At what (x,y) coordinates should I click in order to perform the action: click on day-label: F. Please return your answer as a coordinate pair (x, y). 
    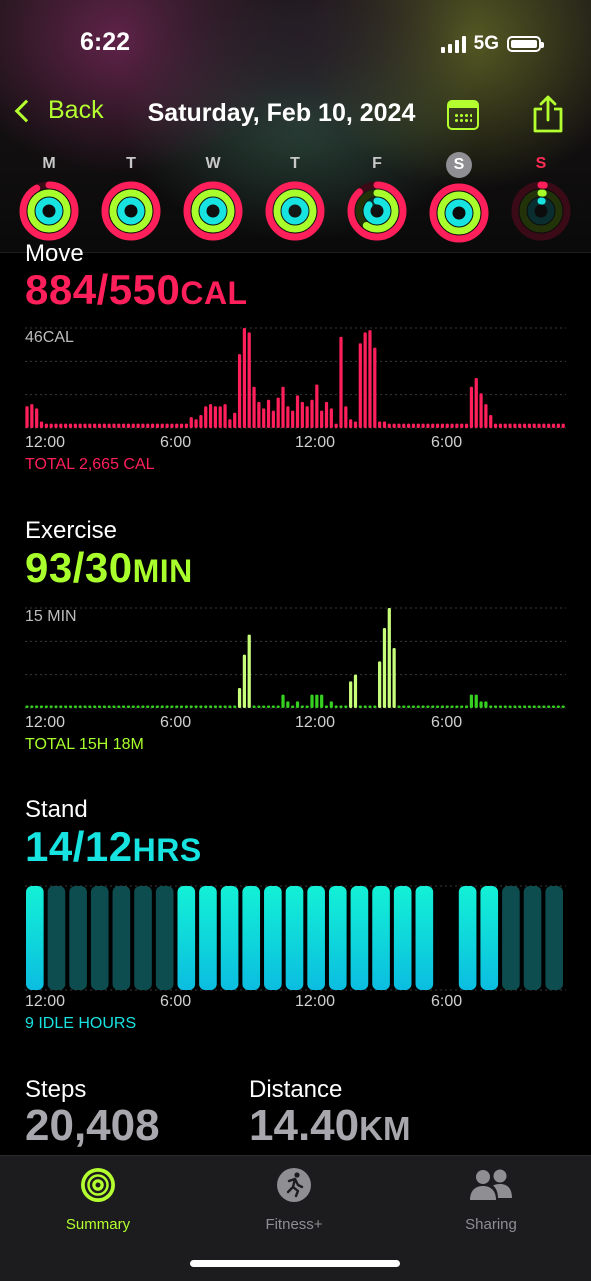
    Looking at the image, I should click on (377, 163).